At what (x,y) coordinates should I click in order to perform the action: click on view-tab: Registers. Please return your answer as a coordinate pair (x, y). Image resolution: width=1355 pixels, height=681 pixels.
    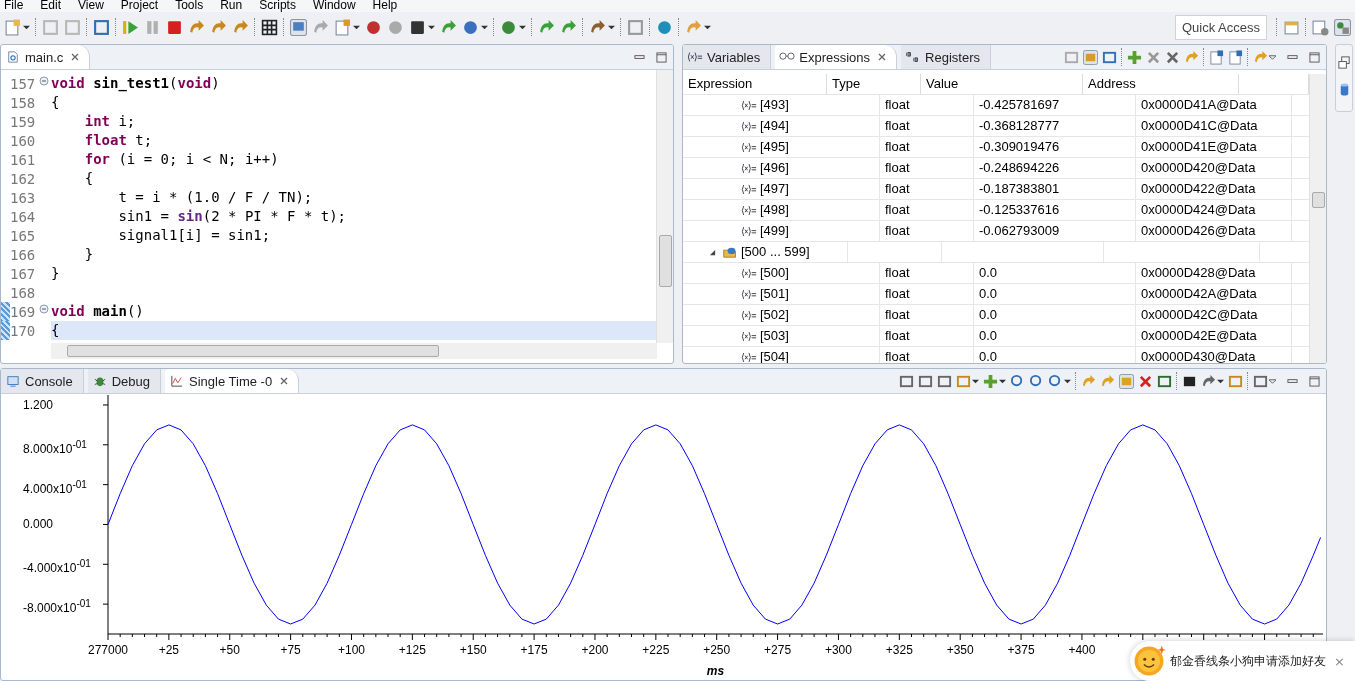
    Looking at the image, I should click on (946, 57).